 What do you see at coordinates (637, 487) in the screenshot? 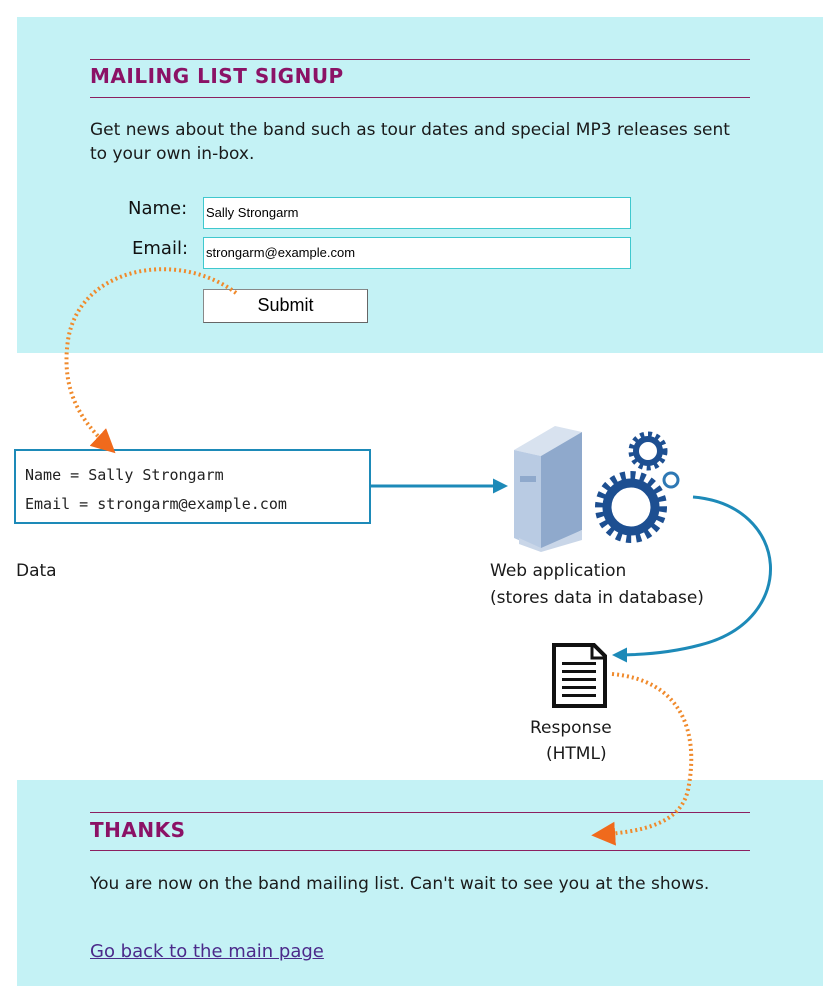
I see `gears-icon` at bounding box center [637, 487].